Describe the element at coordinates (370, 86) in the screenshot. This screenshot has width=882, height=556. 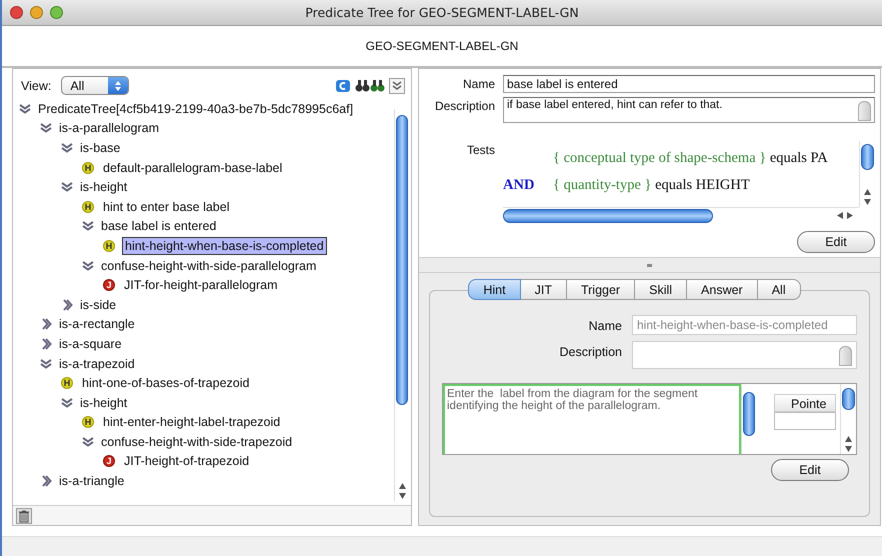
I see `binoculars-icon` at that location.